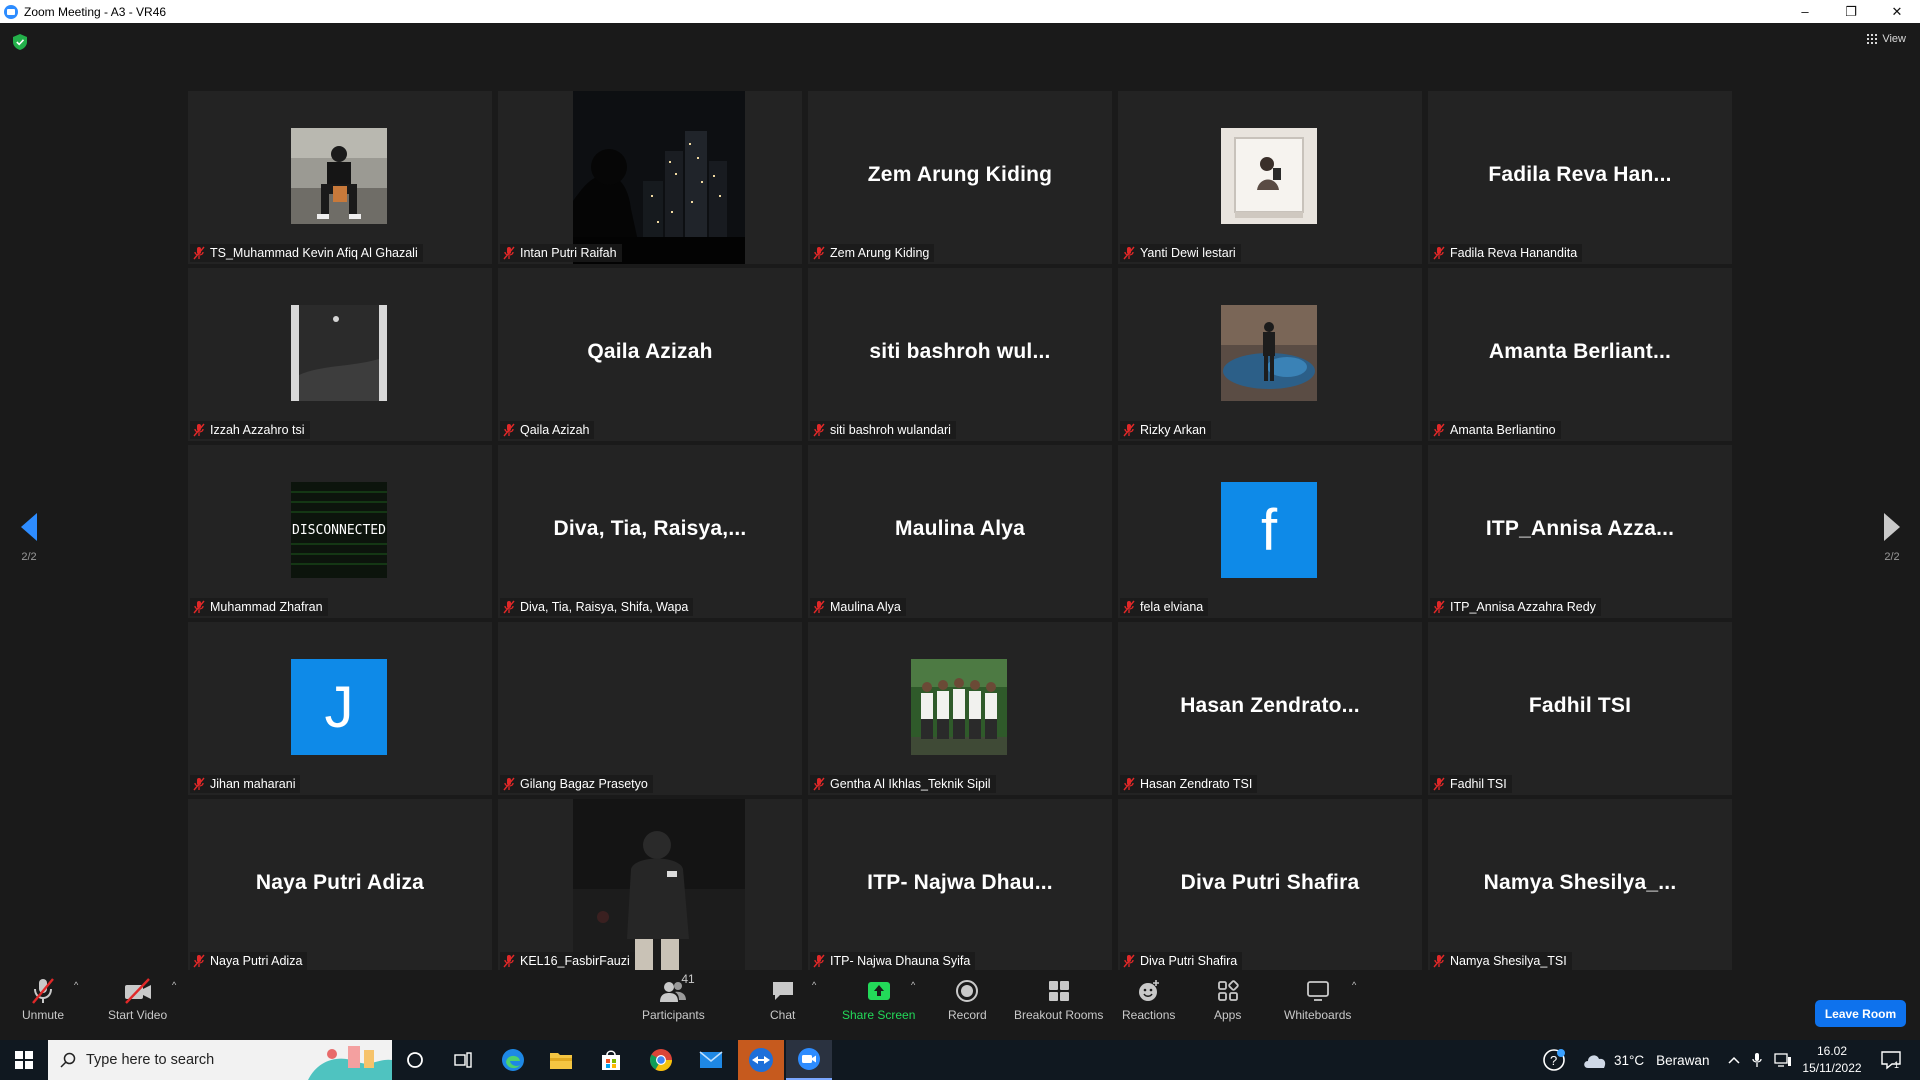  I want to click on participant-tile: Fadila Reva Han... Fadila Reva Hanandita, so click(1580, 177).